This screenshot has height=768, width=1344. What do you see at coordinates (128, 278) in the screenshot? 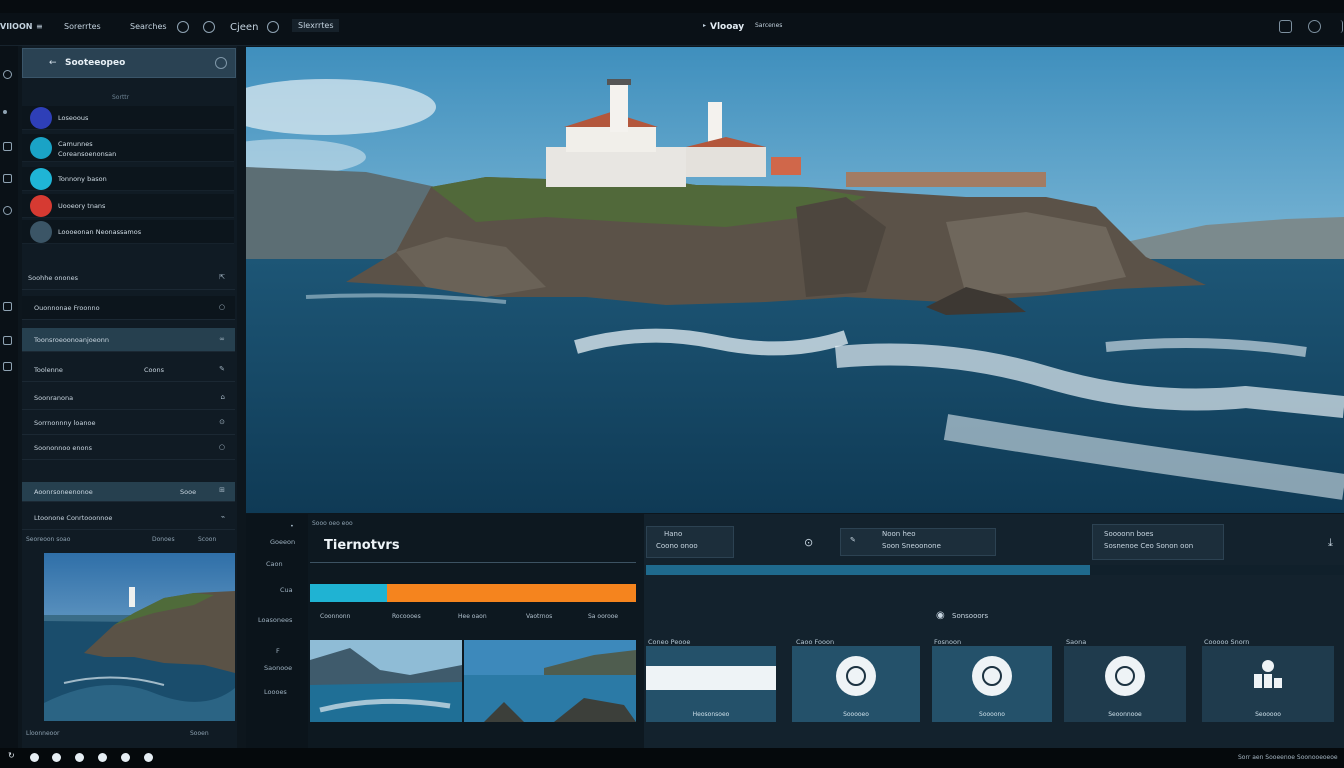
I see `sidebar-row: Soohhe onones ⇱` at bounding box center [128, 278].